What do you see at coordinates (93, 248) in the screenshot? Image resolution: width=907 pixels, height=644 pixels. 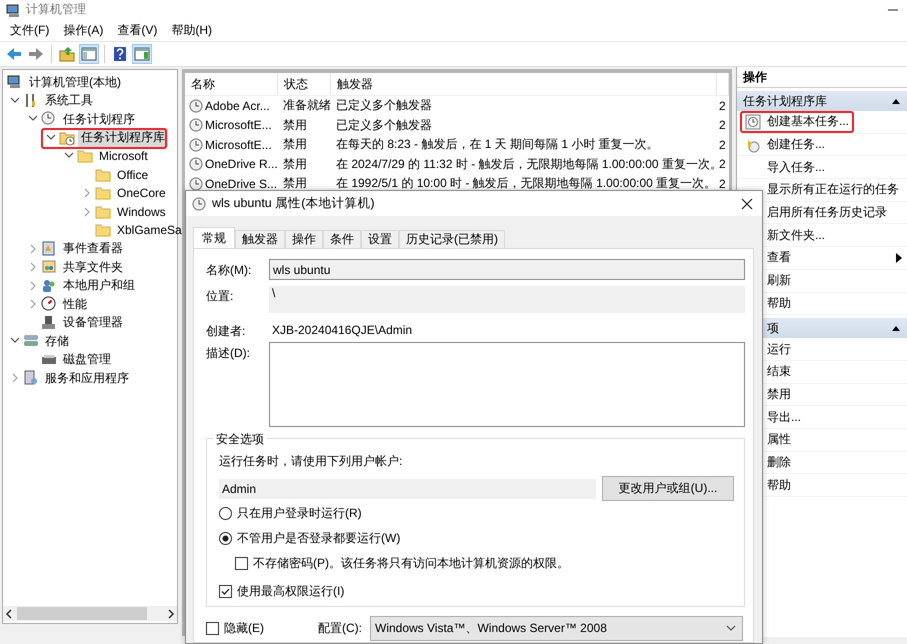 I see `tree-item: 事件查看器` at bounding box center [93, 248].